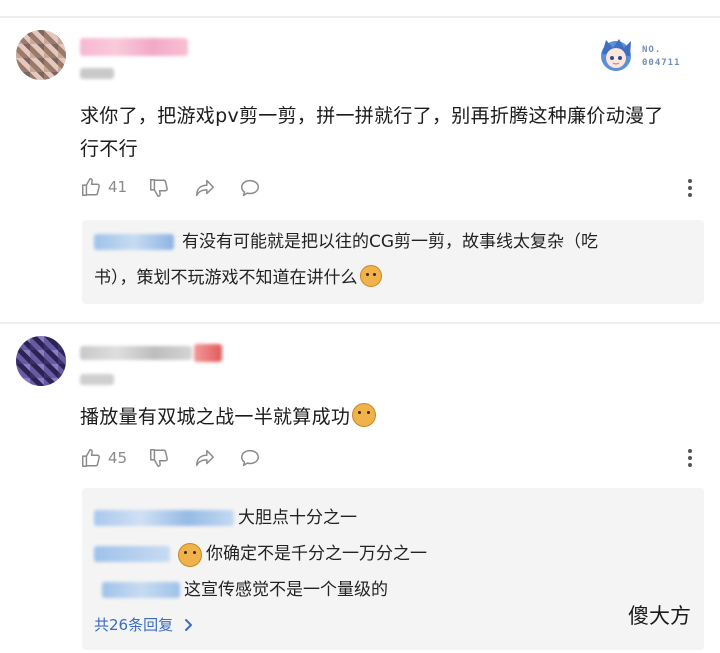 This screenshot has height=653, width=720. Describe the element at coordinates (616, 55) in the screenshot. I see `fan-badge-avatar-icon` at that location.